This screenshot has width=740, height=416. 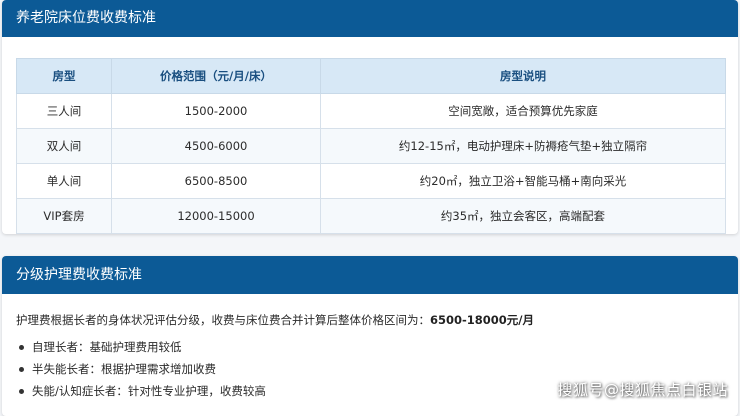 I want to click on list-item: 半失能长者：根据护理需求增加收费, so click(x=141, y=369).